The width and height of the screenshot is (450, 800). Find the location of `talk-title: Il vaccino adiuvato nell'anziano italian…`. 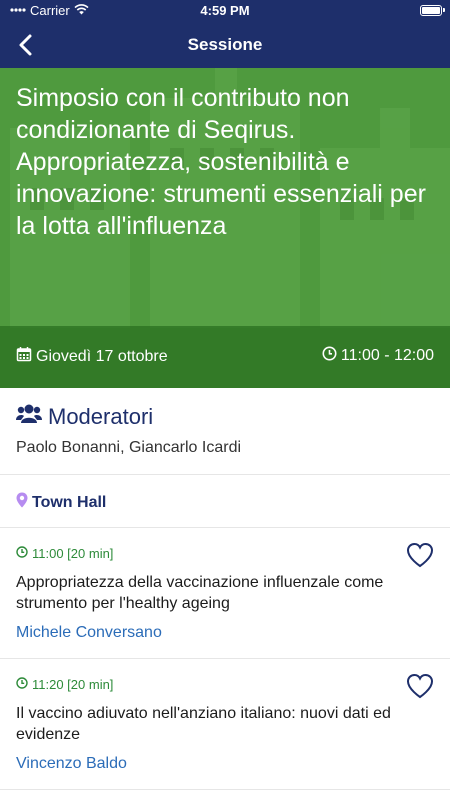

talk-title: Il vaccino adiuvato nell'anziano italian… is located at coordinates (203, 724).